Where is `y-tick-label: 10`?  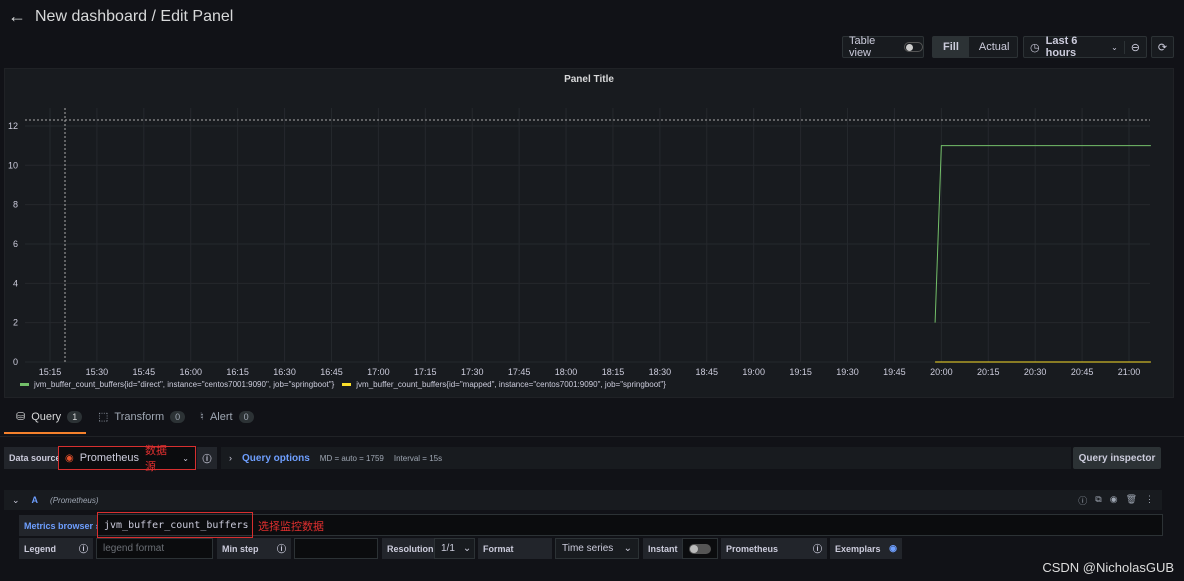 y-tick-label: 10 is located at coordinates (13, 165).